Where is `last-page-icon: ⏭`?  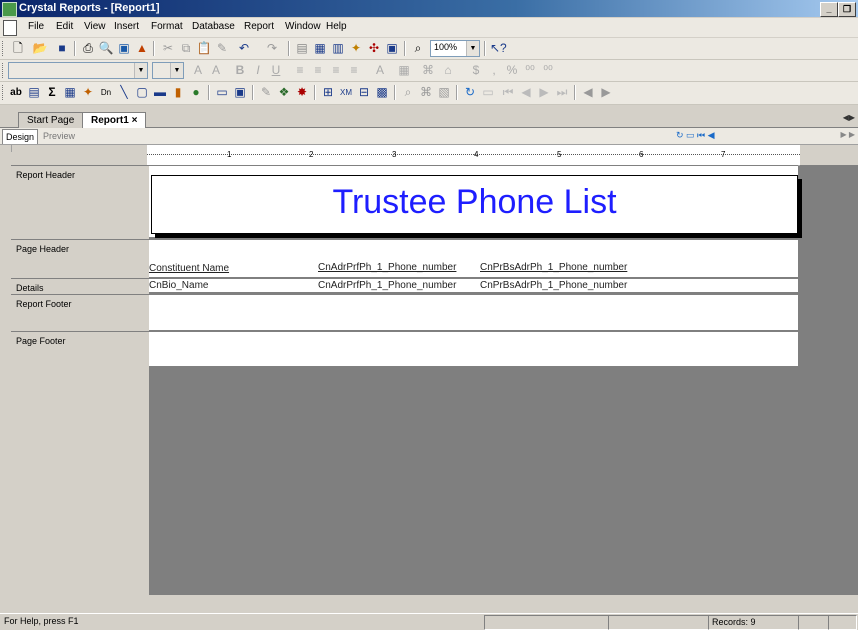
last-page-icon: ⏭ is located at coordinates (562, 92).